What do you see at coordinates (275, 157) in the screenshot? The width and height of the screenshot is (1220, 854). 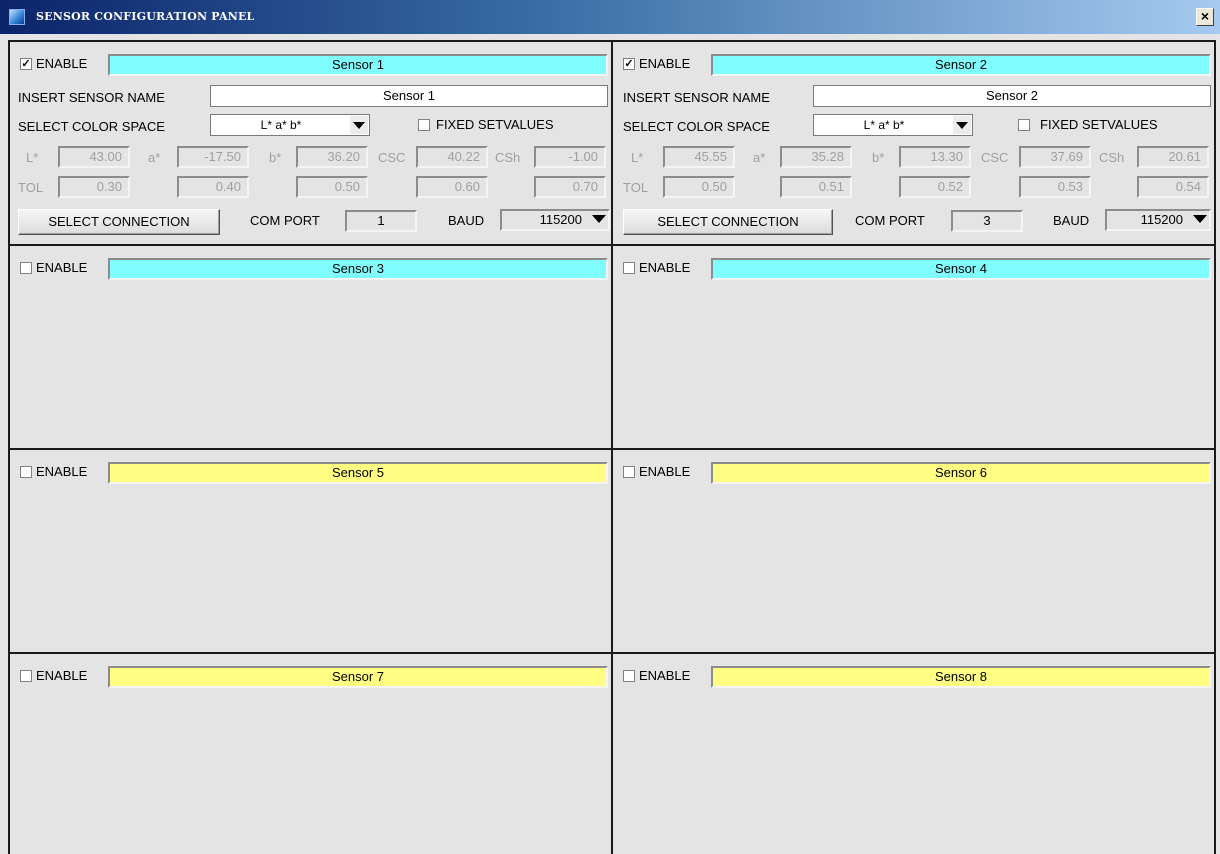 I see `b-label-1: b*` at bounding box center [275, 157].